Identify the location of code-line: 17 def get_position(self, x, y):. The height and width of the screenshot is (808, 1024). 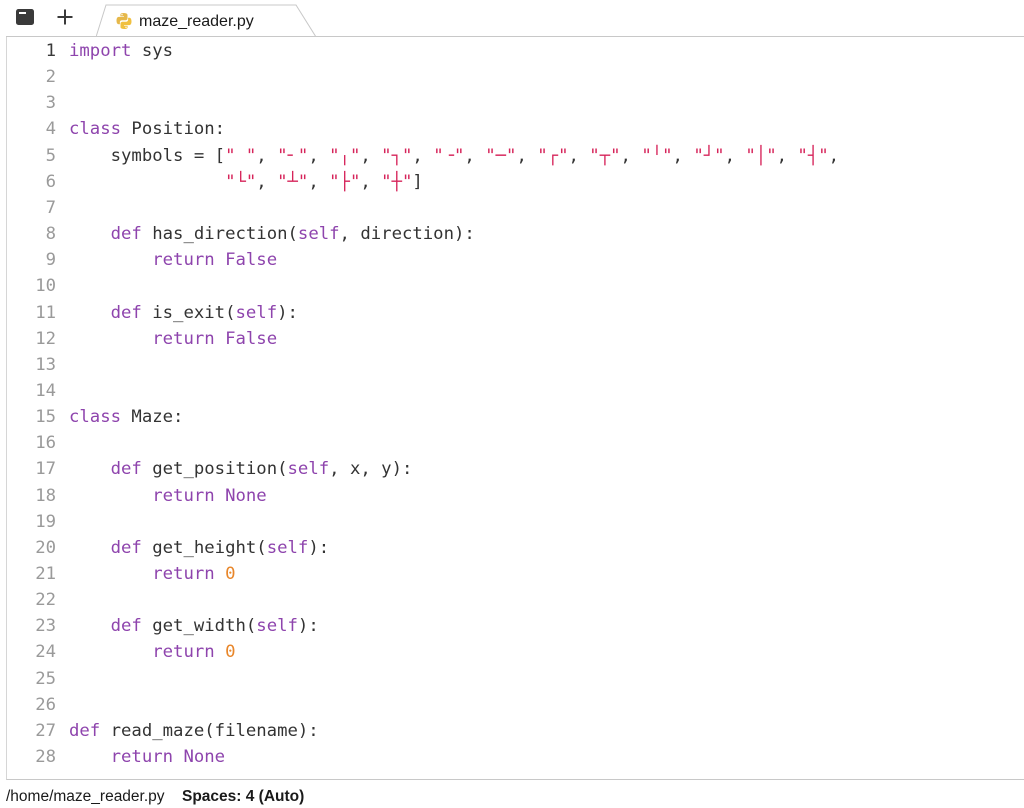
(512, 469).